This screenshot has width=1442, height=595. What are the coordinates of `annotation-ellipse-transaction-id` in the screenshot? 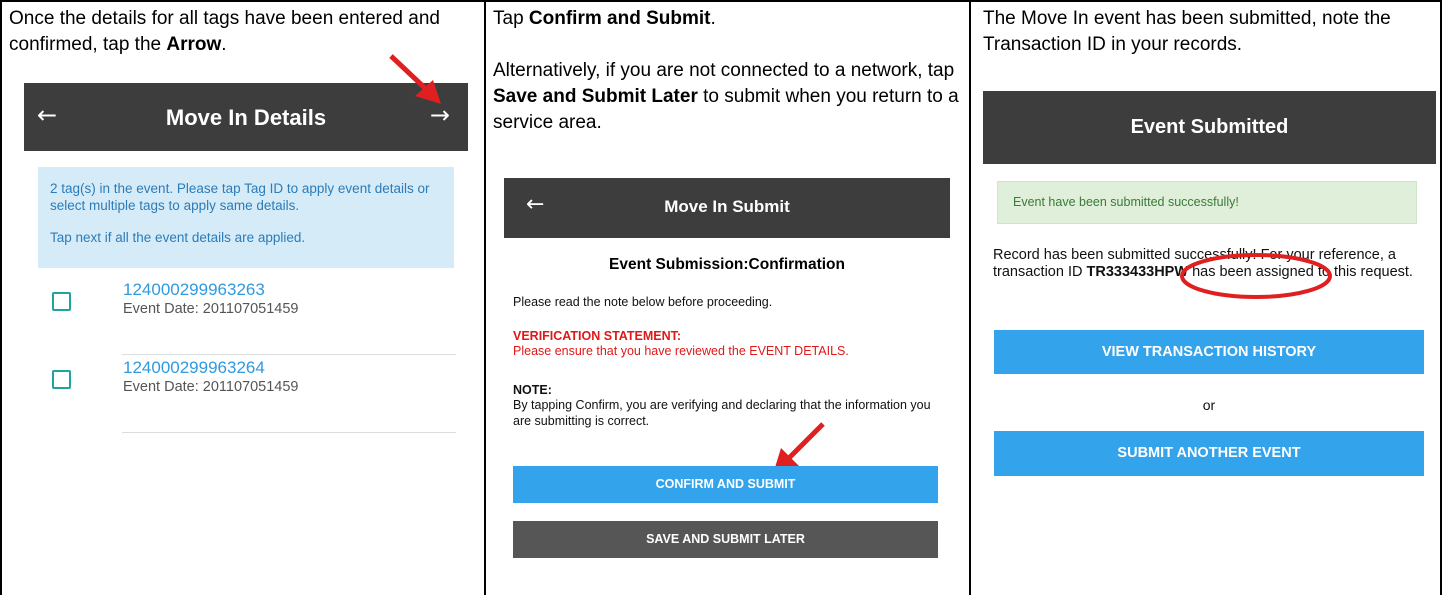 It's located at (1256, 276).